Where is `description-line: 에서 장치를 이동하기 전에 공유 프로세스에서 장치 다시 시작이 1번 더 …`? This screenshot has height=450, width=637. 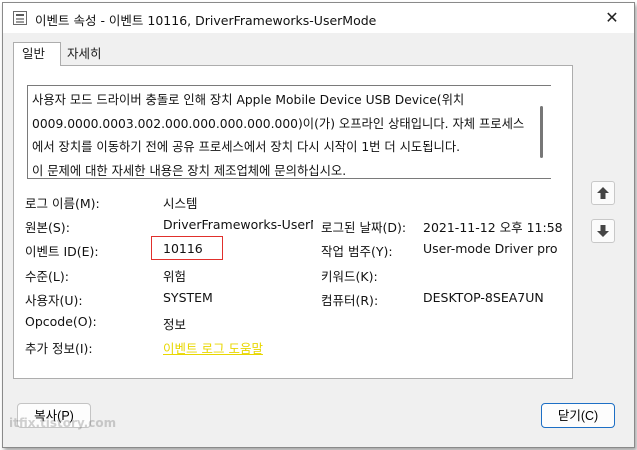 description-line: 에서 장치를 이동하기 전에 공유 프로세스에서 장치 다시 시작이 1번 더 … is located at coordinates (246, 147).